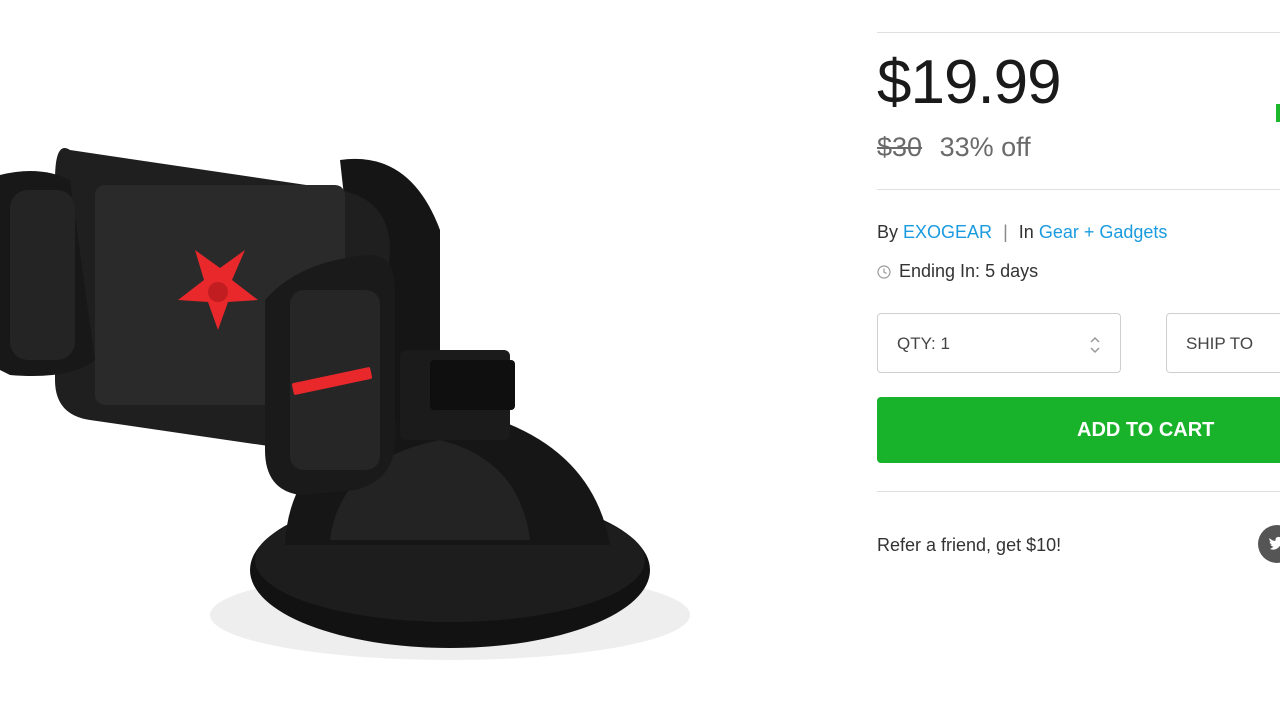 This screenshot has width=1280, height=720. Describe the element at coordinates (1078, 189) in the screenshot. I see `price-divider` at that location.